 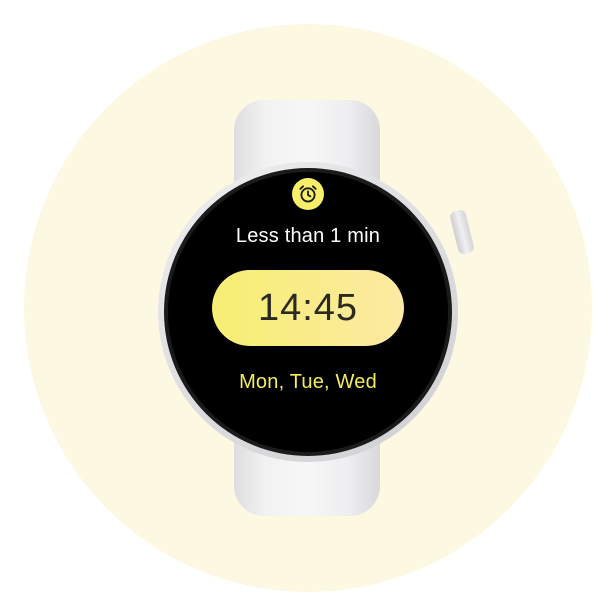 I want to click on time-remaining-label: Less than 1 min, so click(x=308, y=236).